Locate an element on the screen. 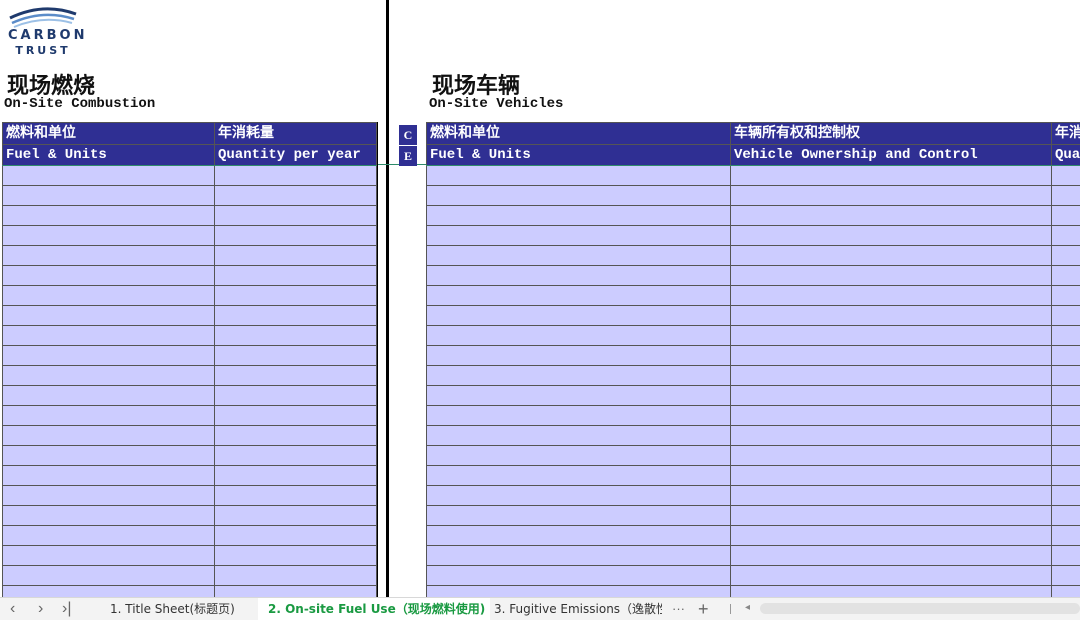 The height and width of the screenshot is (620, 1080). header-ownership-zh: 车辆所有权和控制权 is located at coordinates (891, 134).